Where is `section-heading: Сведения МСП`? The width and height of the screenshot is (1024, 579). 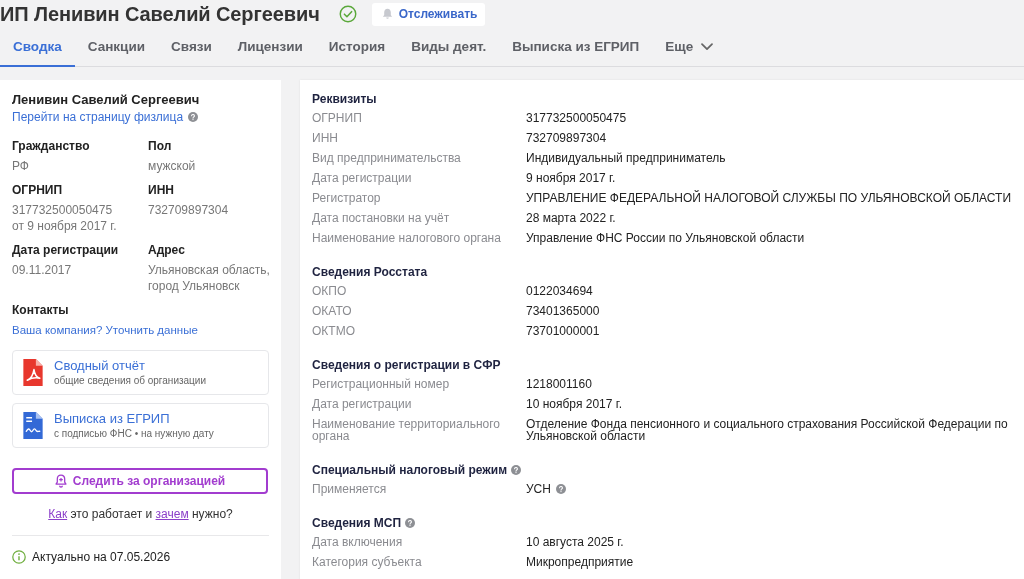
section-heading: Сведения МСП is located at coordinates (357, 523).